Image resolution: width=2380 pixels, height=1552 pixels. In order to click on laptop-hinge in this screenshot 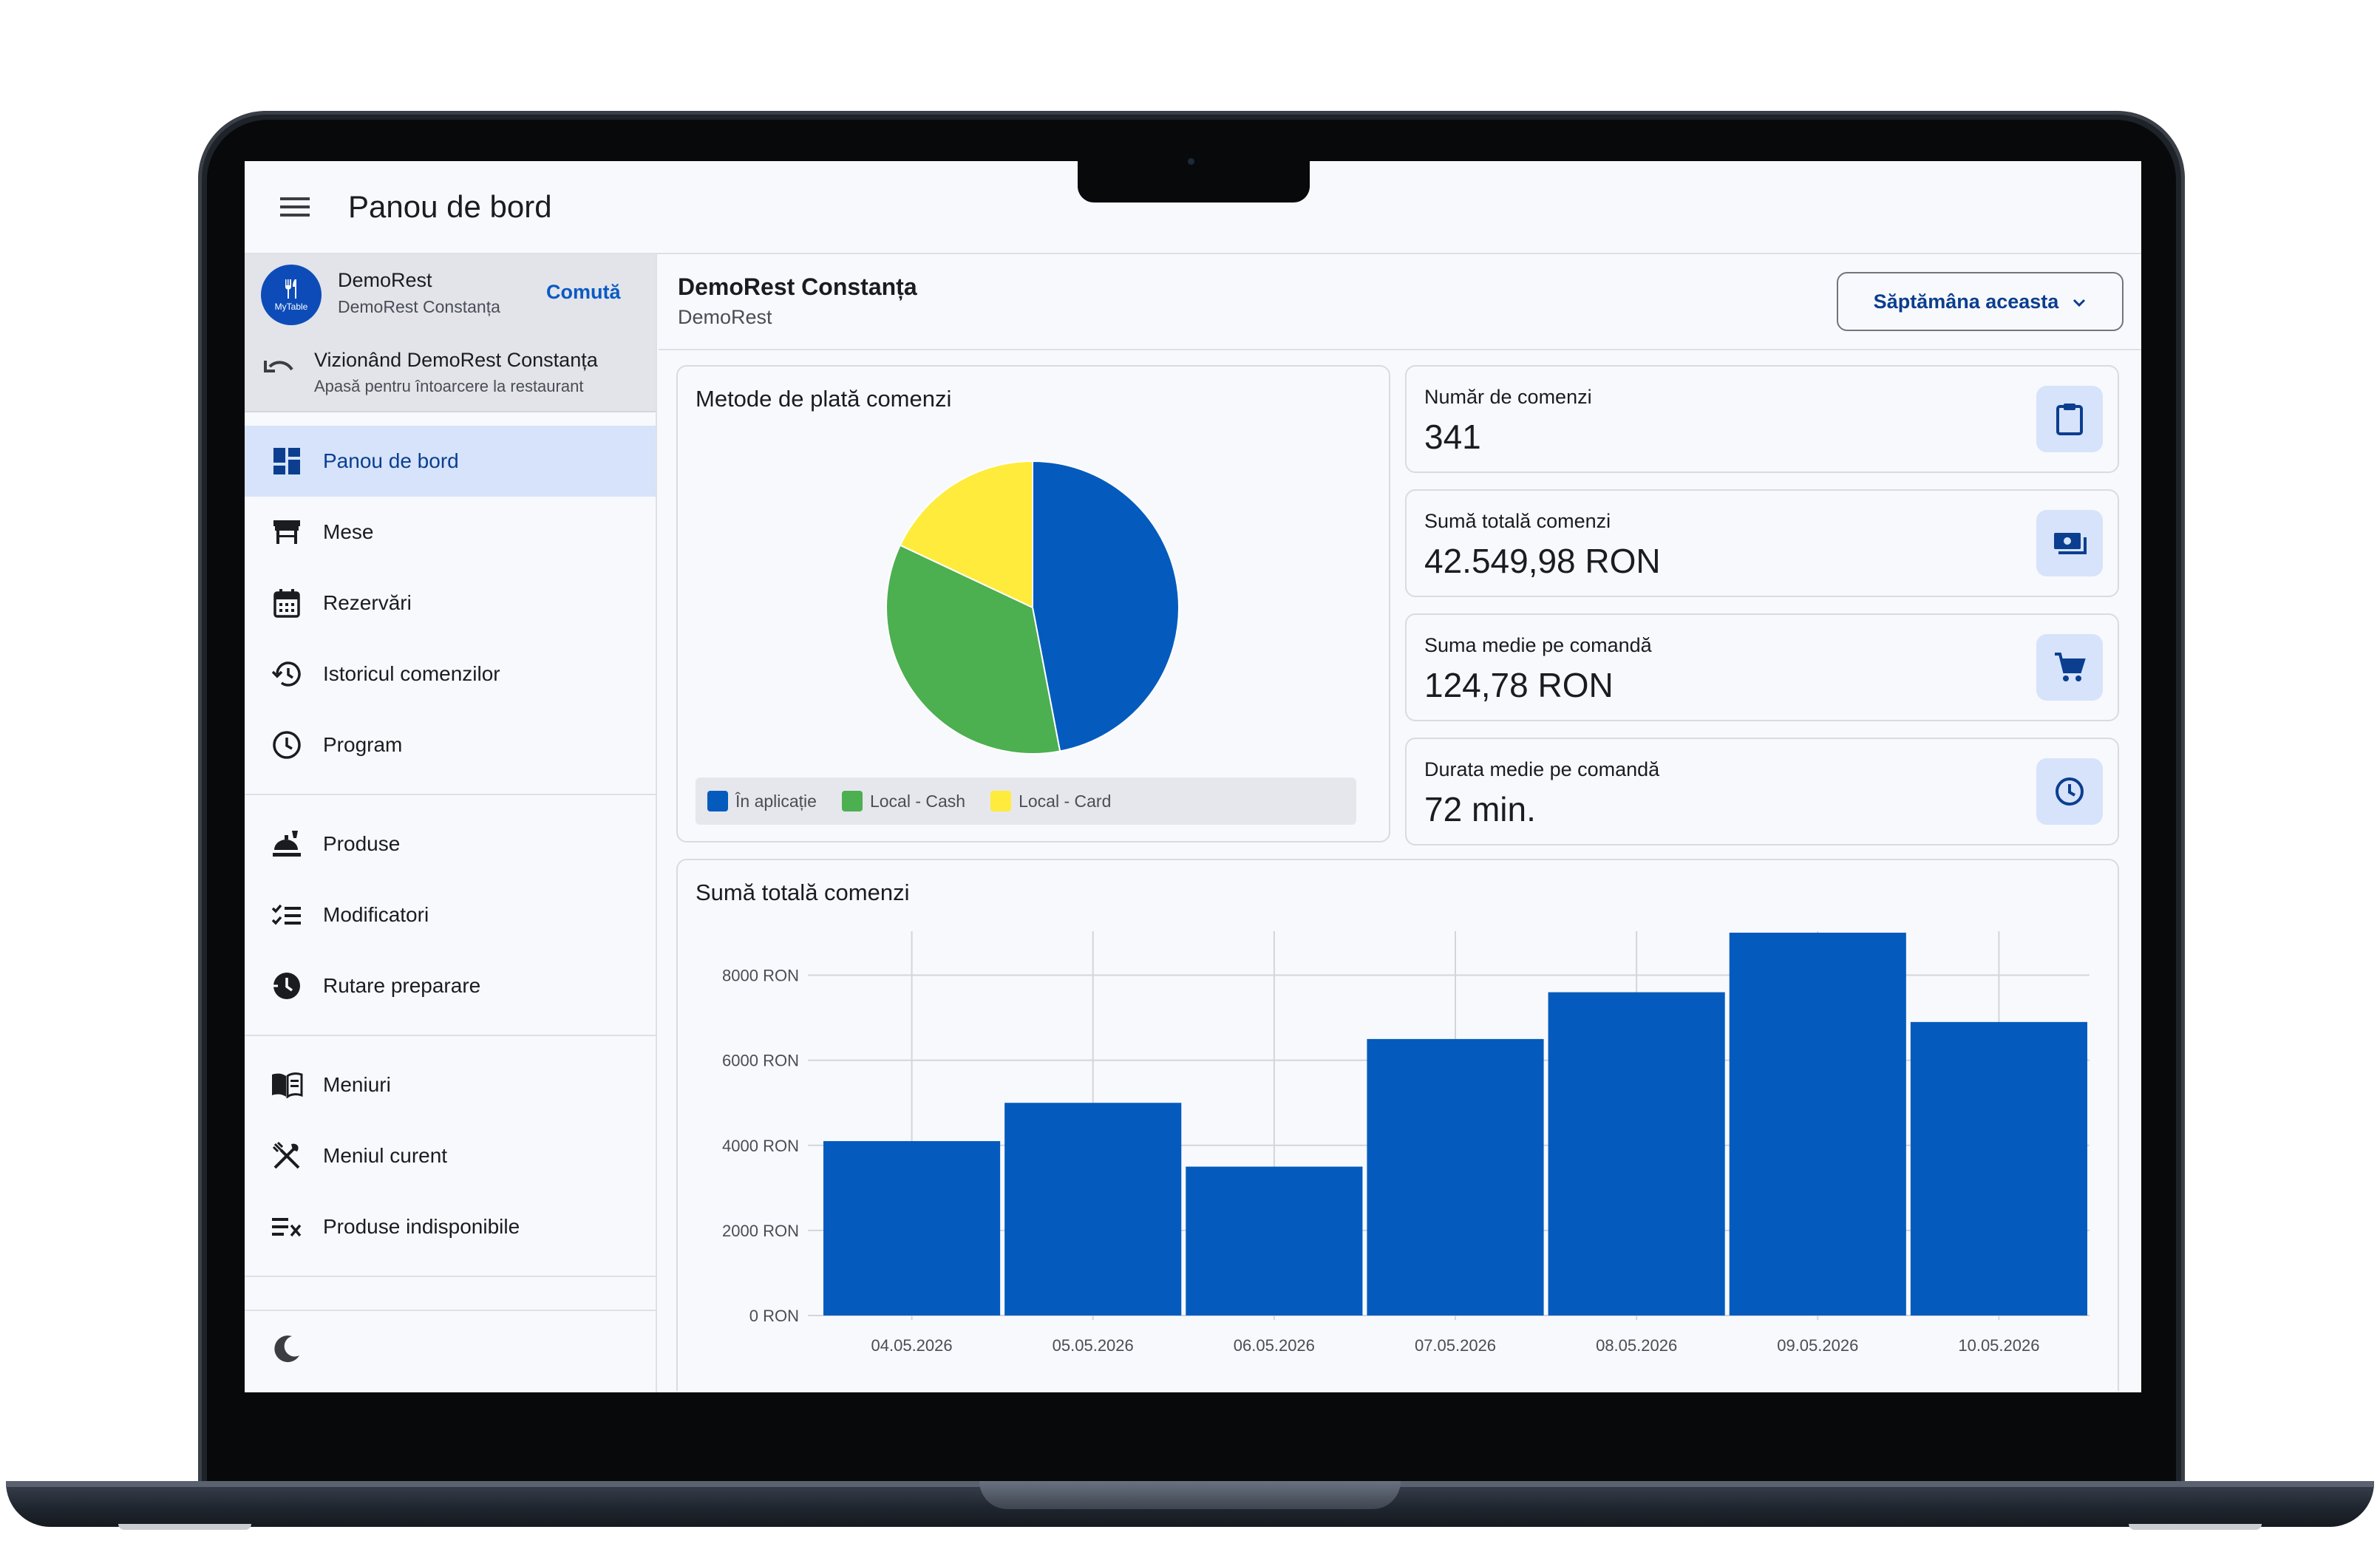, I will do `click(1190, 1495)`.